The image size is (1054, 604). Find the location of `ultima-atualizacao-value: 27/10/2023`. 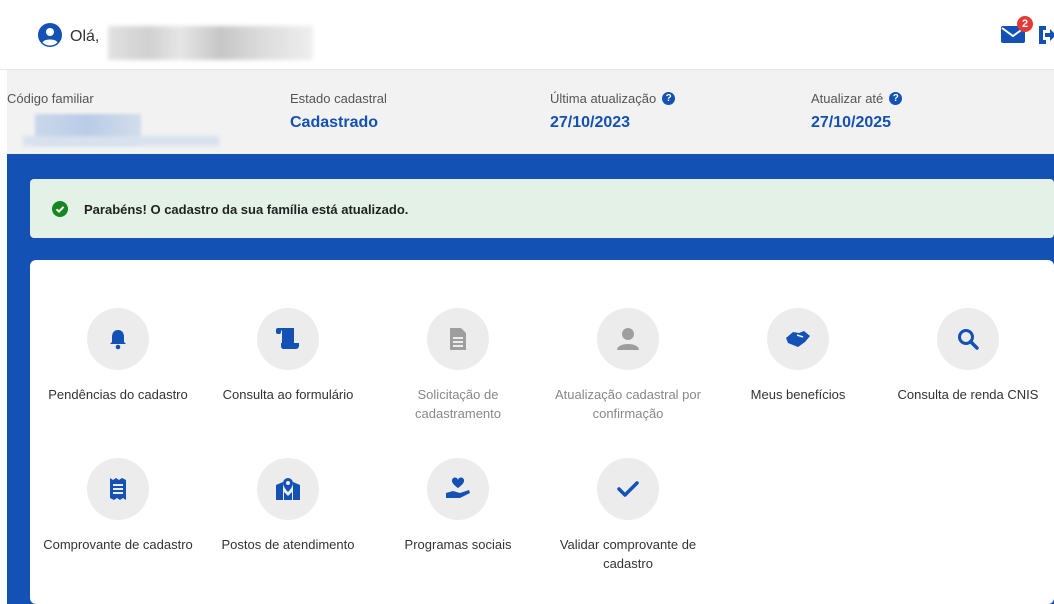

ultima-atualizacao-value: 27/10/2023 is located at coordinates (590, 122).